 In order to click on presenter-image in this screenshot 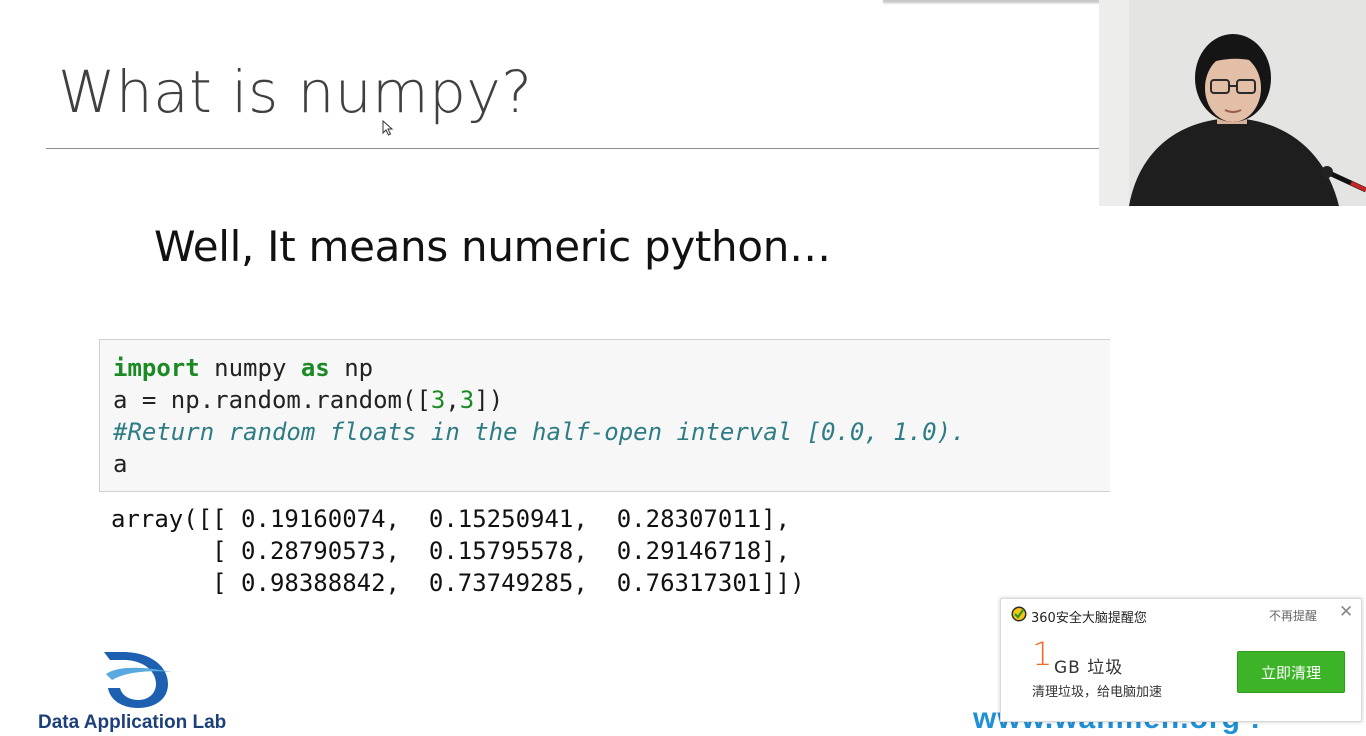, I will do `click(1232, 103)`.